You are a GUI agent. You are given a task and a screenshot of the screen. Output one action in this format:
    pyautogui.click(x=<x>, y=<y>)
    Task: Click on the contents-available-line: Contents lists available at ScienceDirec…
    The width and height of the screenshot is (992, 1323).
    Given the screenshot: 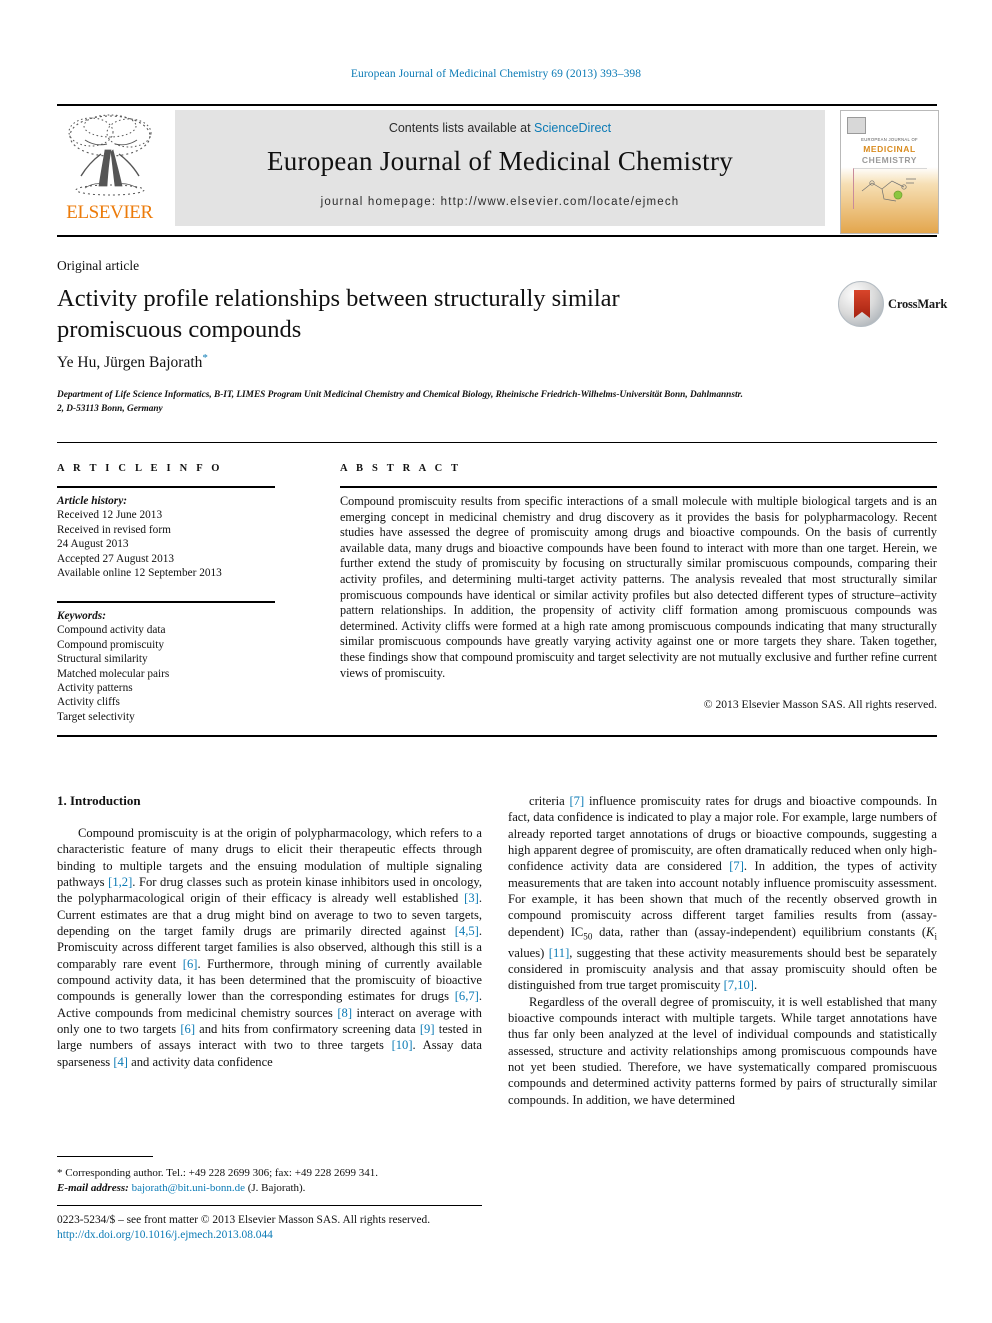 What is the action you would take?
    pyautogui.click(x=500, y=128)
    